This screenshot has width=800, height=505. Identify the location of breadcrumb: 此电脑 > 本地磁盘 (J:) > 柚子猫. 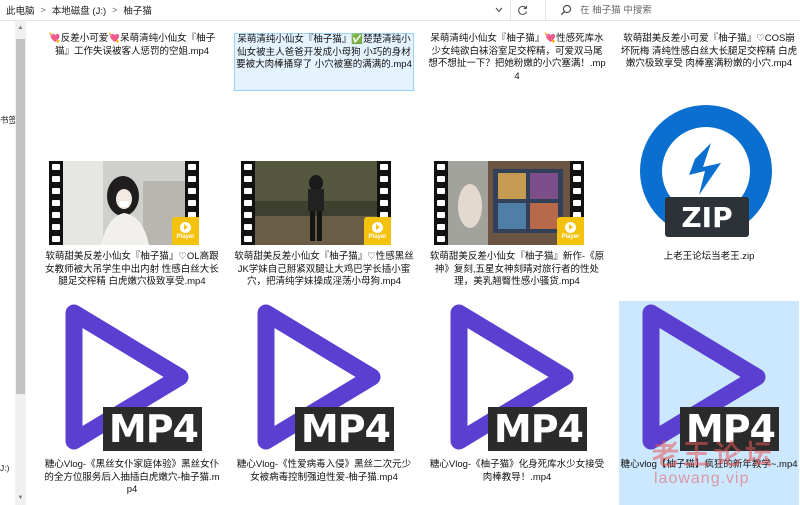
(79, 10).